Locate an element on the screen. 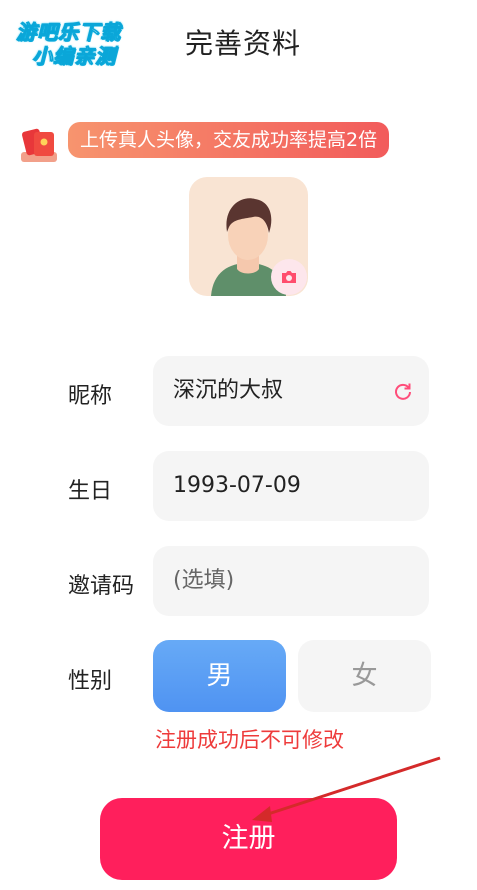 The height and width of the screenshot is (890, 477). birthday-label: 生日 is located at coordinates (90, 491).